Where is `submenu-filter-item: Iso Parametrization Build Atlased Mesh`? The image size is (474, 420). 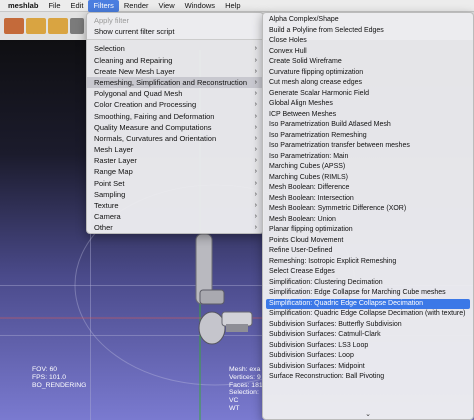
submenu-filter-item: Iso Parametrization Build Atlased Mesh is located at coordinates (368, 125).